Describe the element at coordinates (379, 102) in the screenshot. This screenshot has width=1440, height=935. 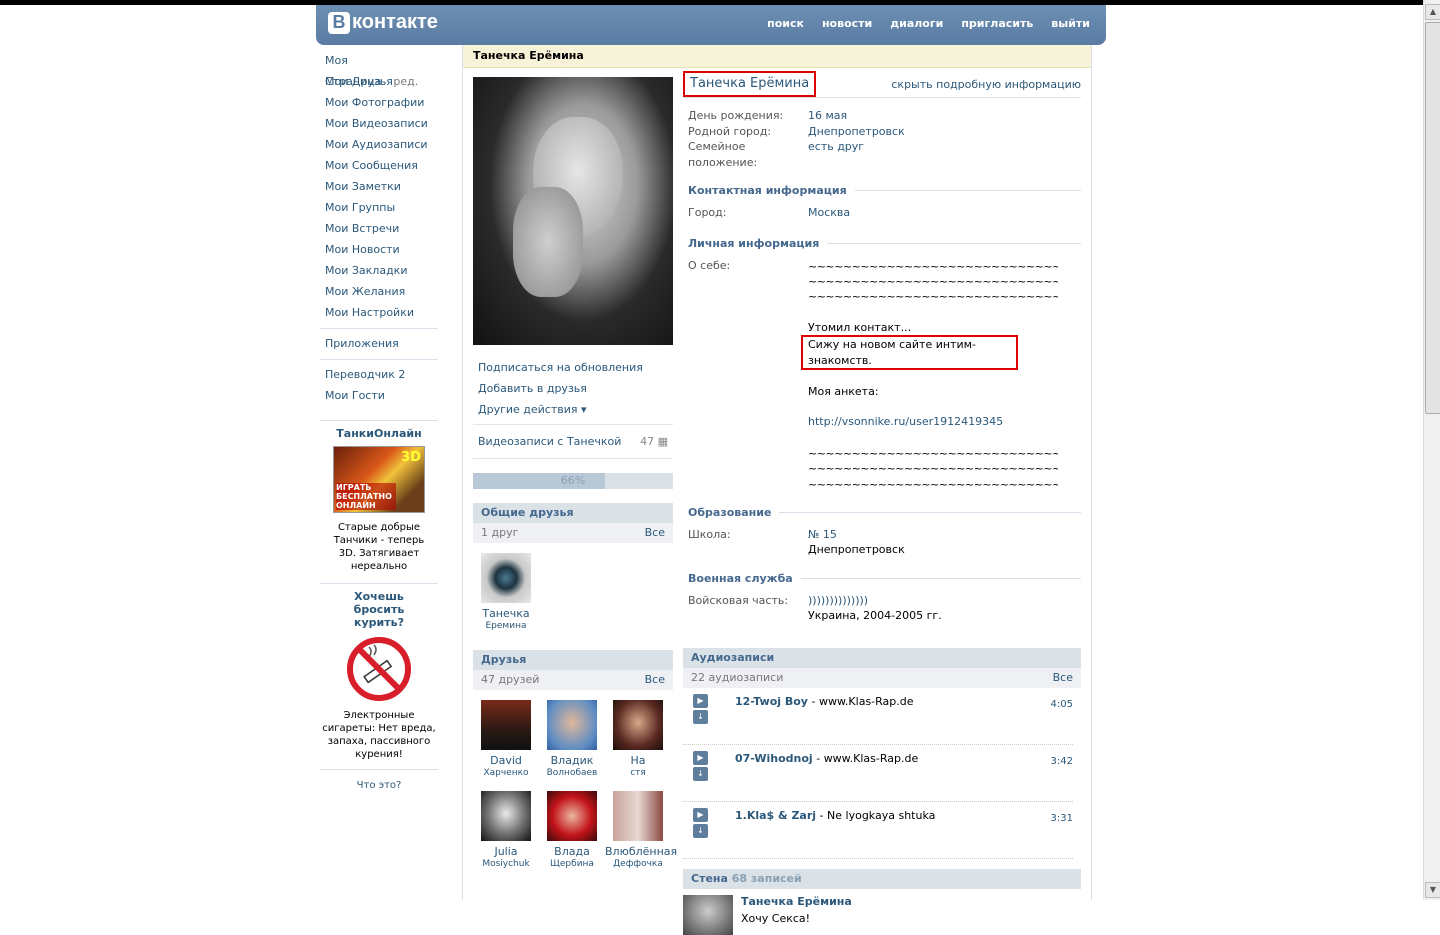
I see `sidebar-item-photos: Мои Фотографии` at that location.